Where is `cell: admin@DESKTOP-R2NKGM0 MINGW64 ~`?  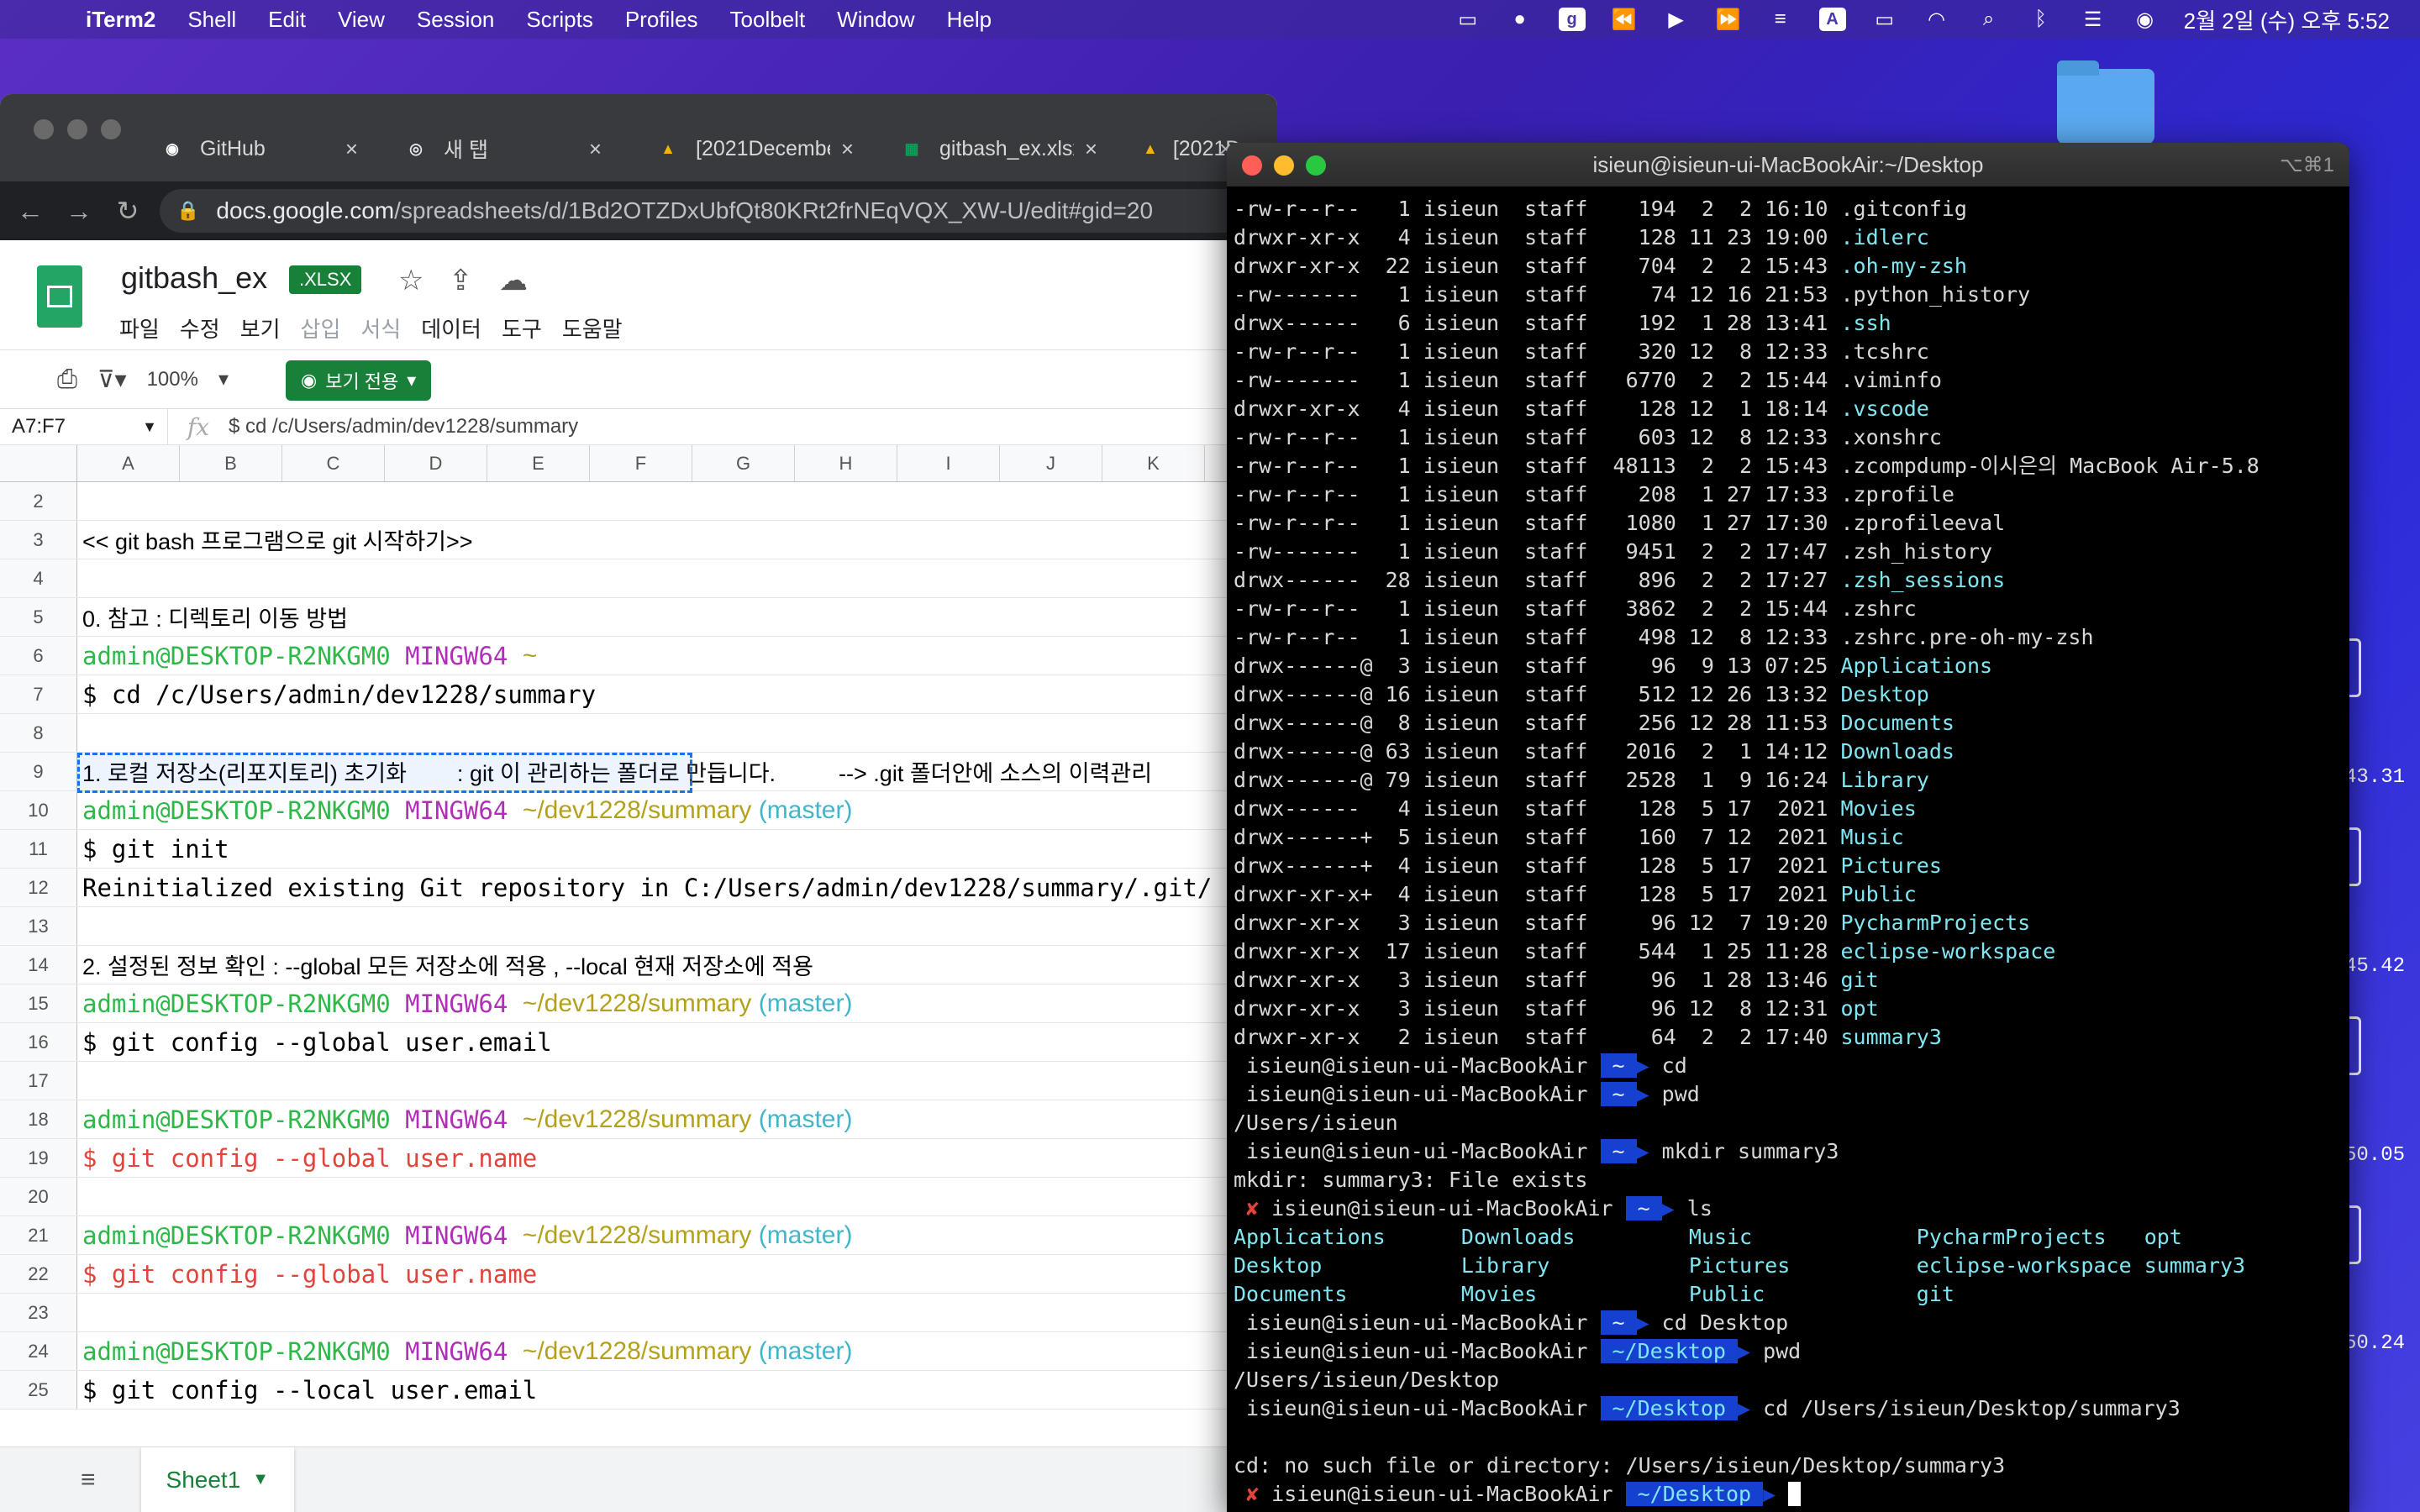 cell: admin@DESKTOP-R2NKGM0 MINGW64 ~ is located at coordinates (677, 656).